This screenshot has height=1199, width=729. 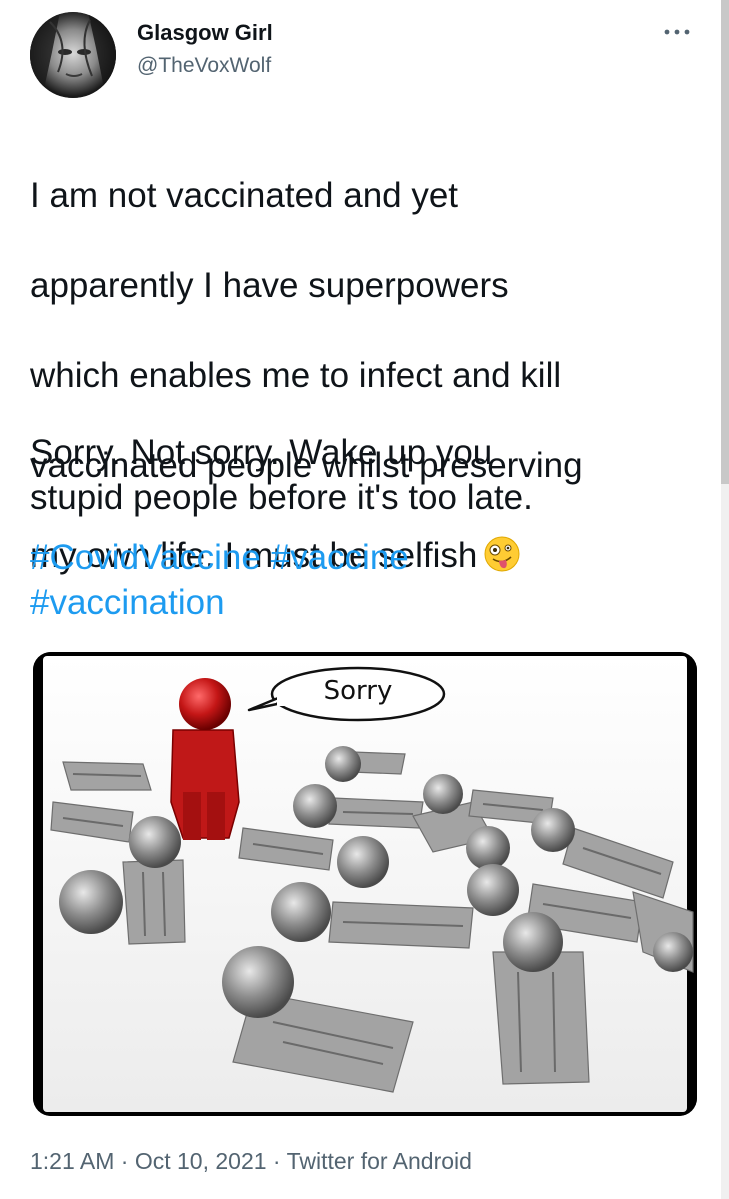 What do you see at coordinates (296, 375) in the screenshot?
I see `tweet-line: which enables me to infect and kill` at bounding box center [296, 375].